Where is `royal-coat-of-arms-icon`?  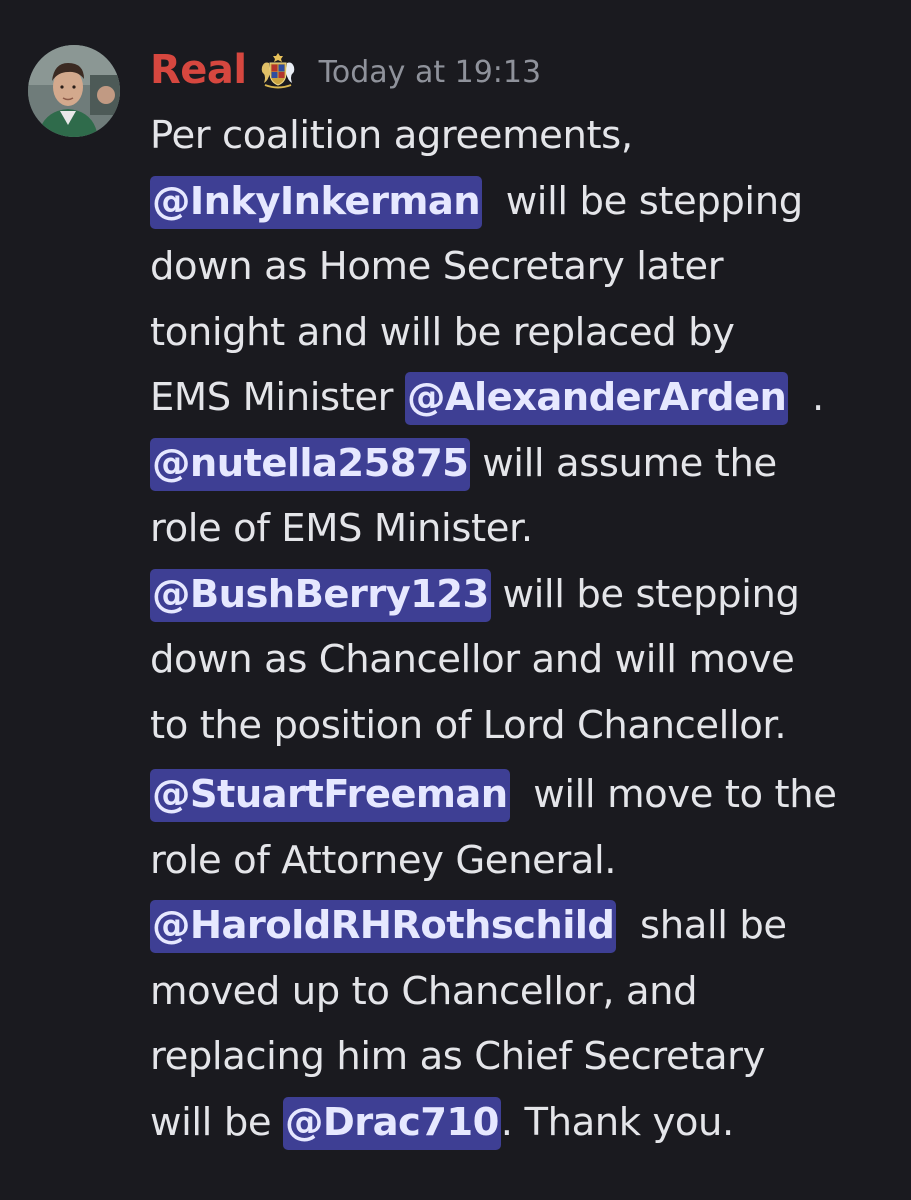
royal-coat-of-arms-icon is located at coordinates (278, 70).